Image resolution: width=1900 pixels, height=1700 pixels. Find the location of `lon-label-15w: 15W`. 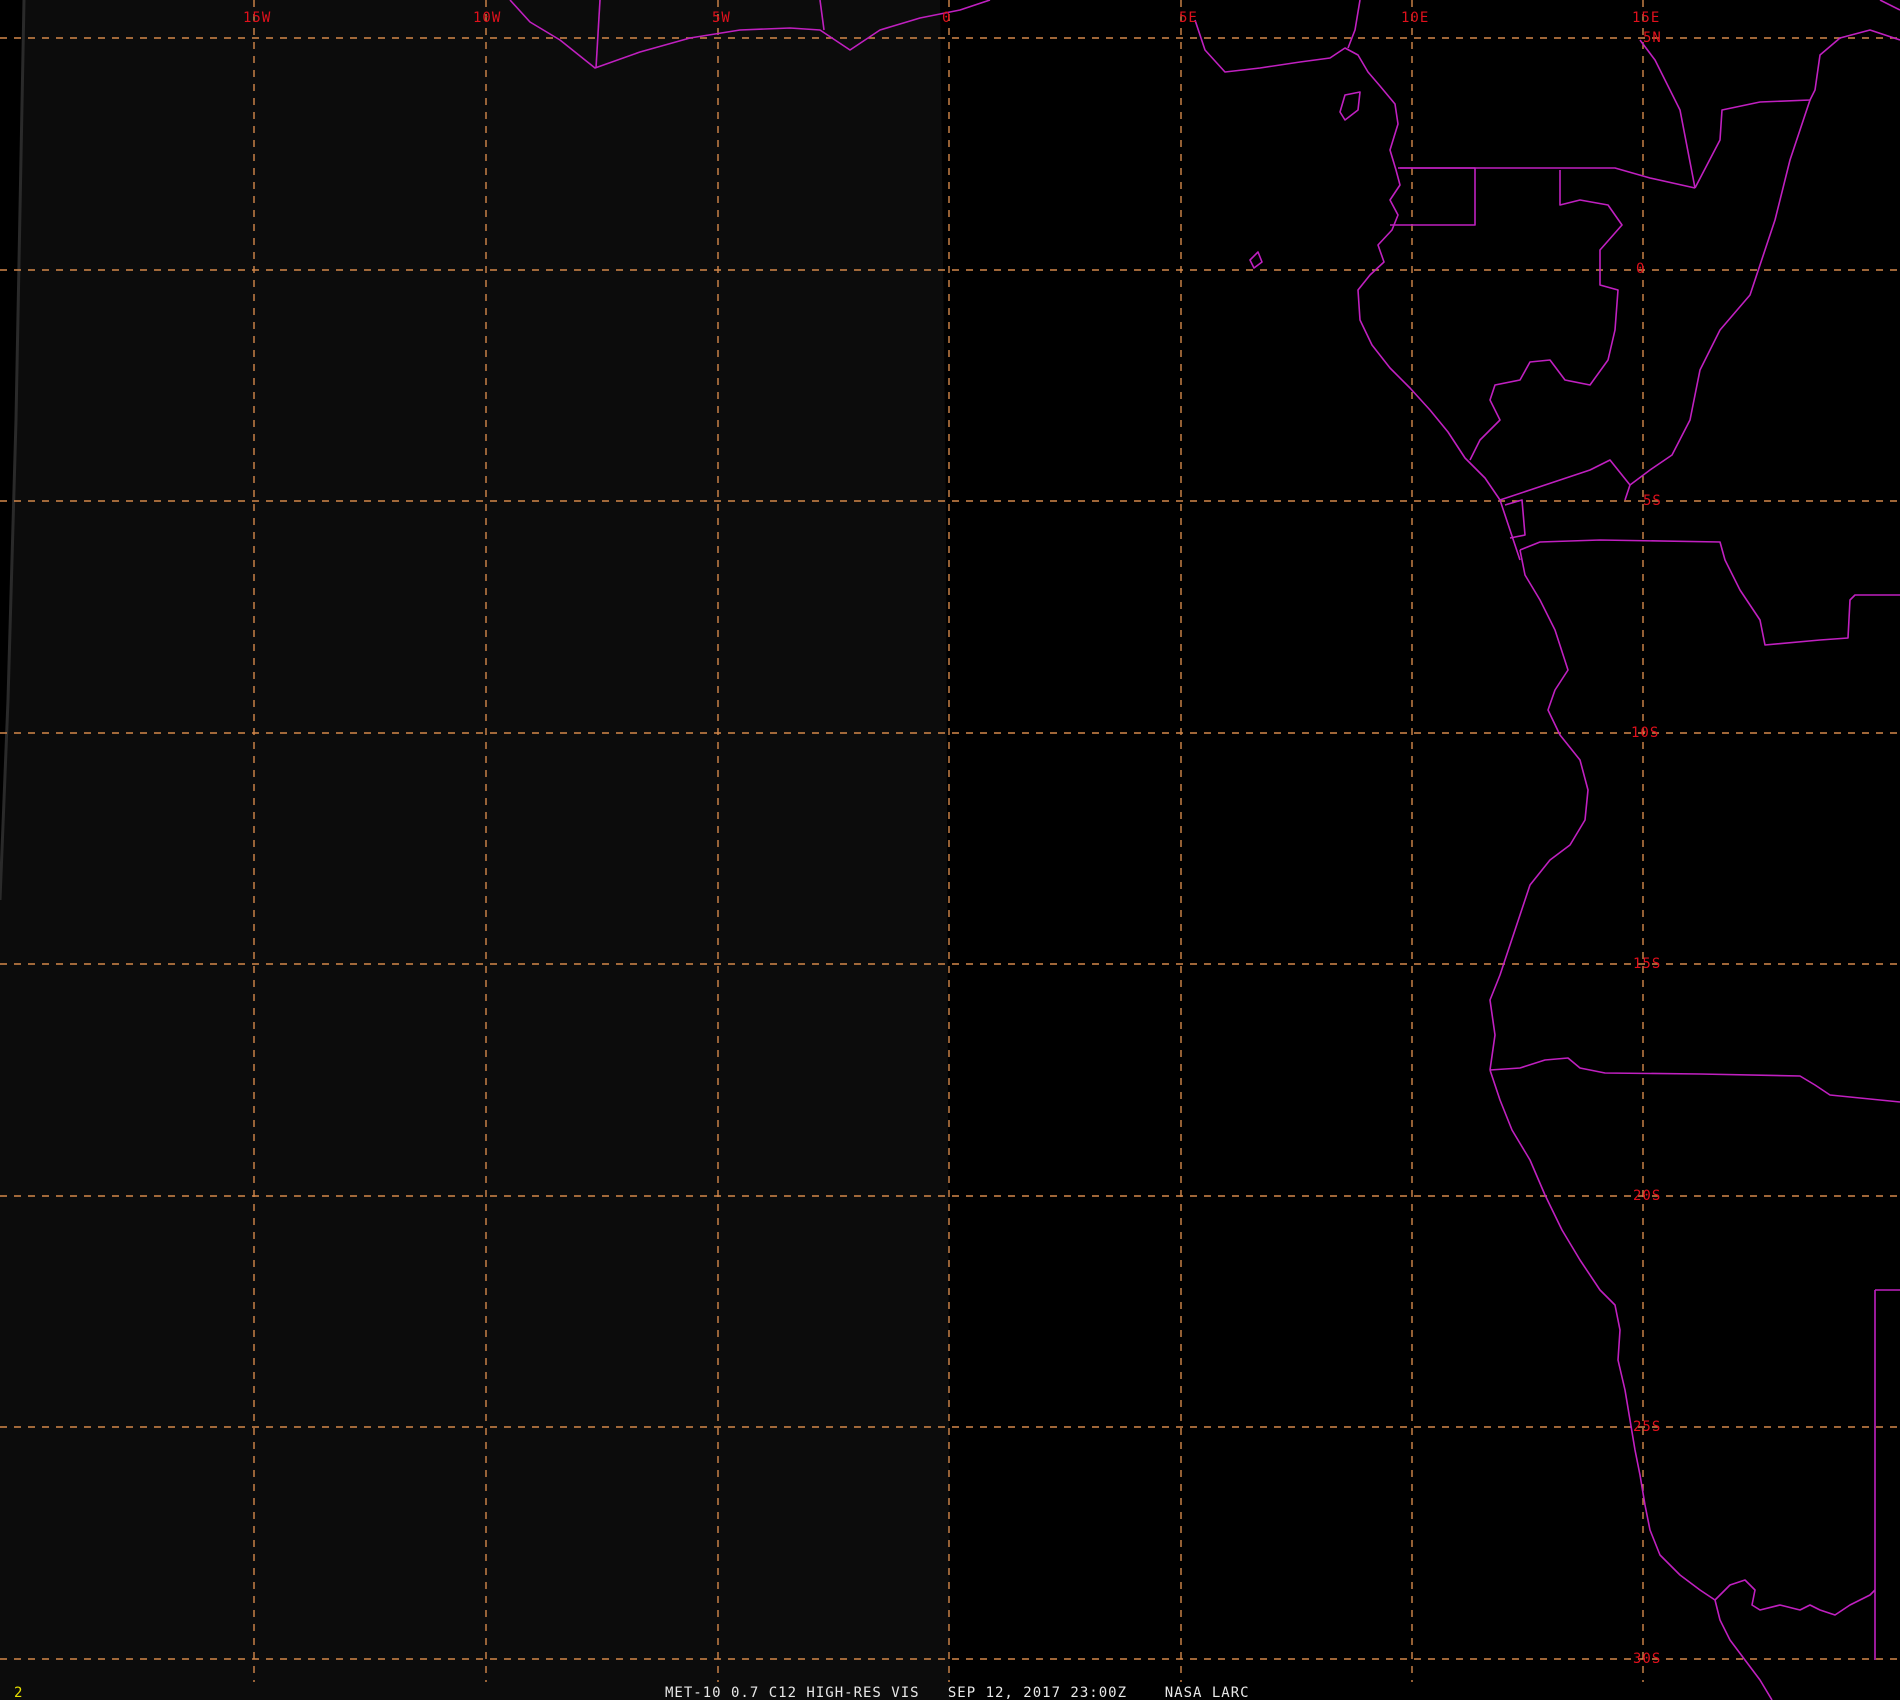

lon-label-15w: 15W is located at coordinates (257, 18).